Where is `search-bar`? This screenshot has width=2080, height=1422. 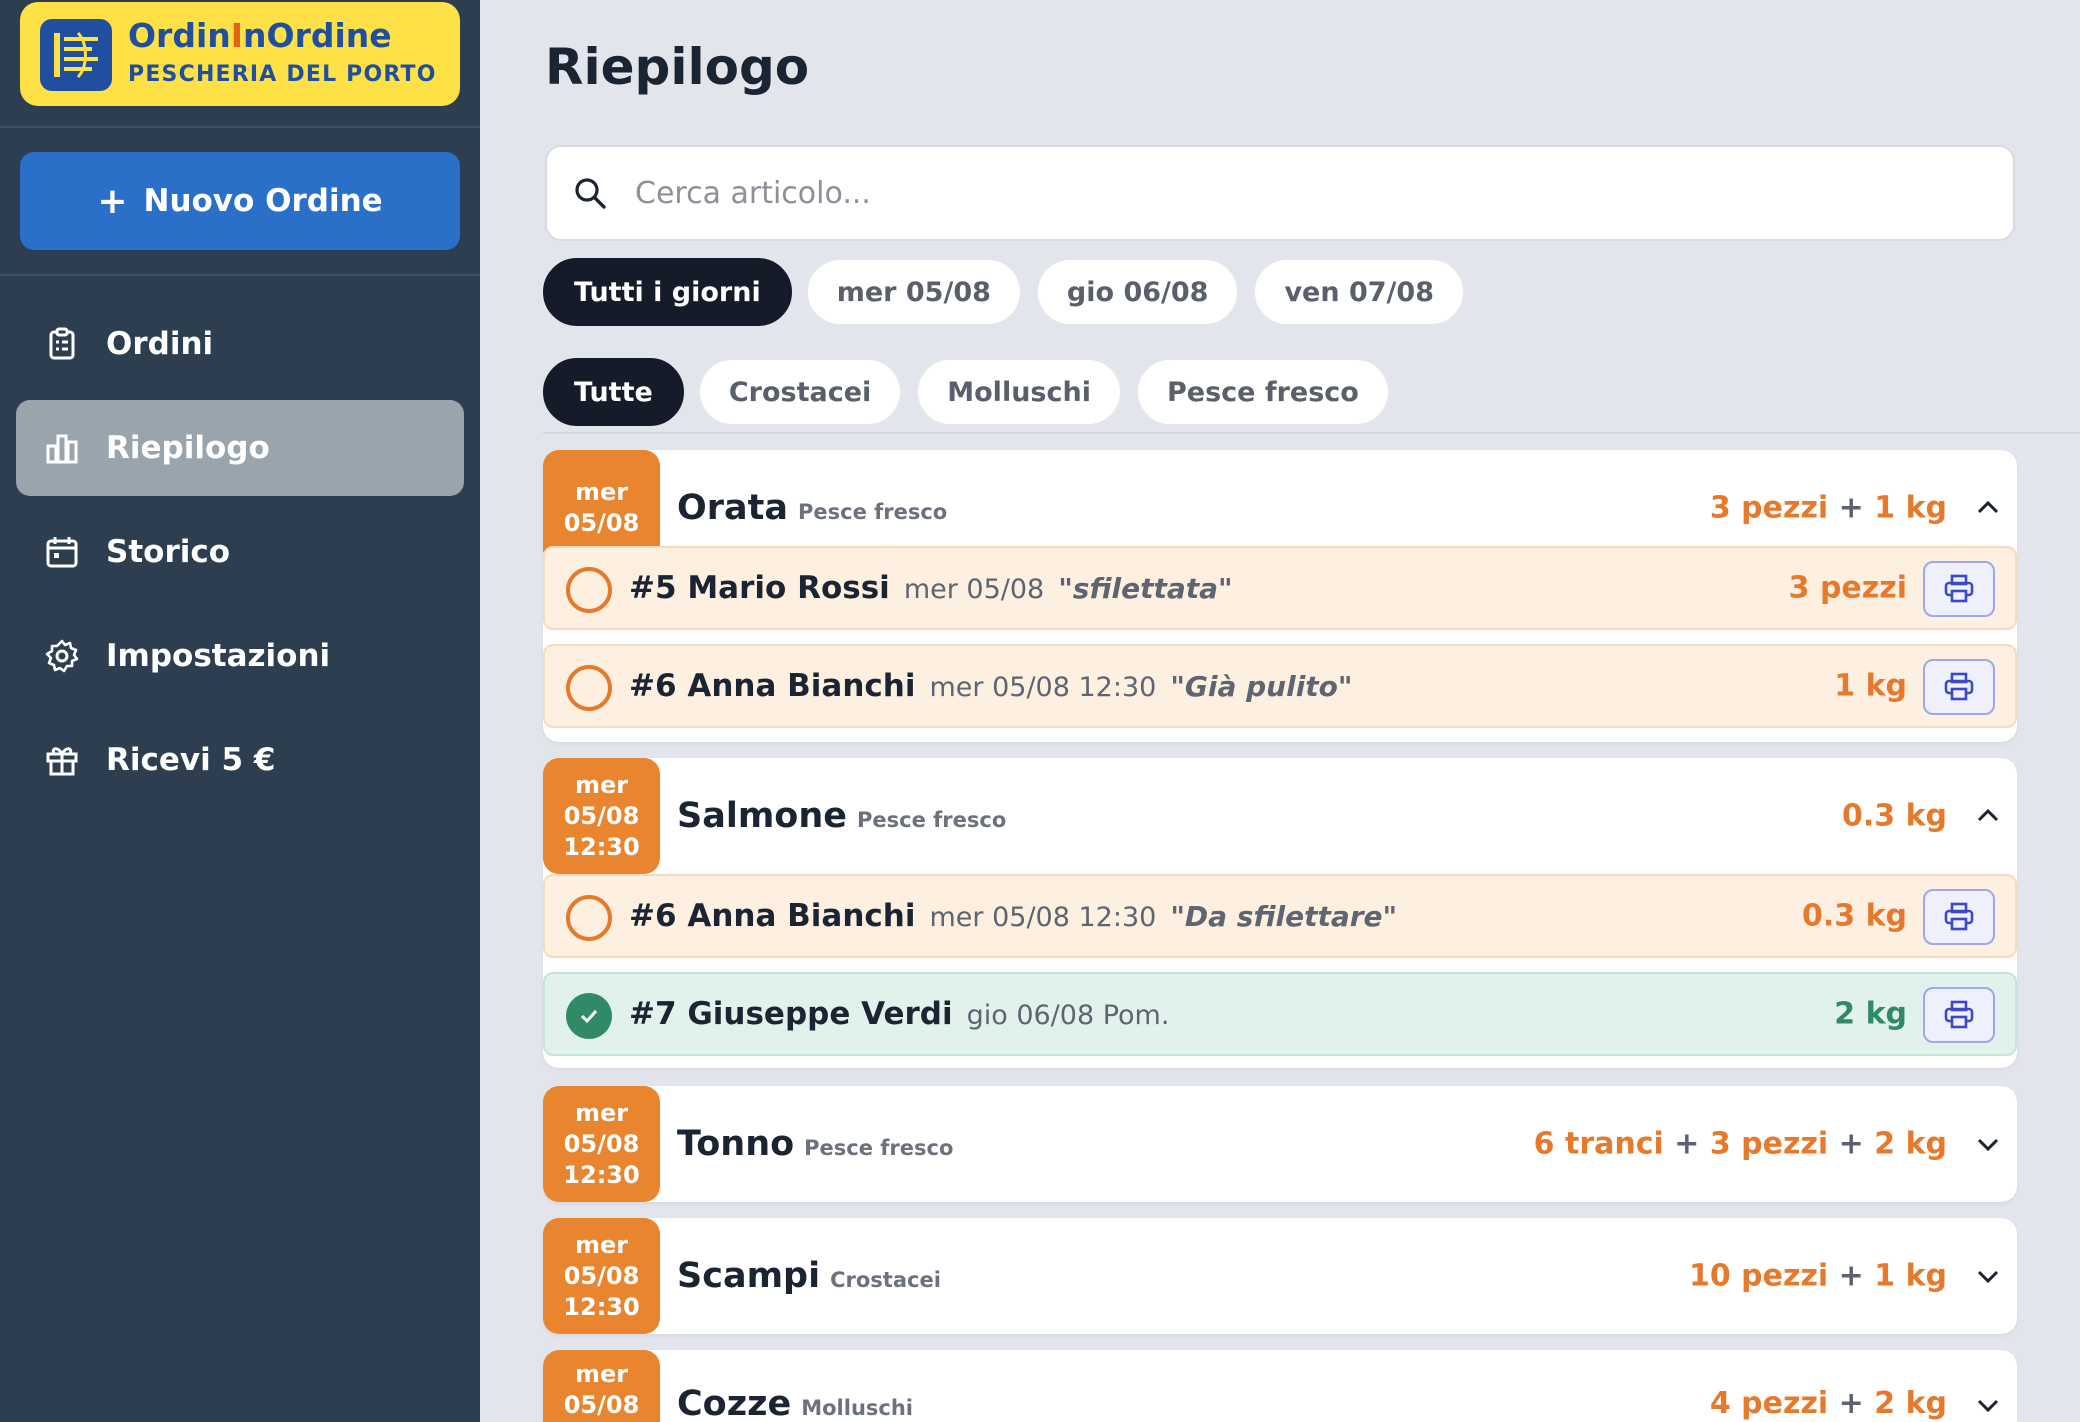
search-bar is located at coordinates (1280, 193).